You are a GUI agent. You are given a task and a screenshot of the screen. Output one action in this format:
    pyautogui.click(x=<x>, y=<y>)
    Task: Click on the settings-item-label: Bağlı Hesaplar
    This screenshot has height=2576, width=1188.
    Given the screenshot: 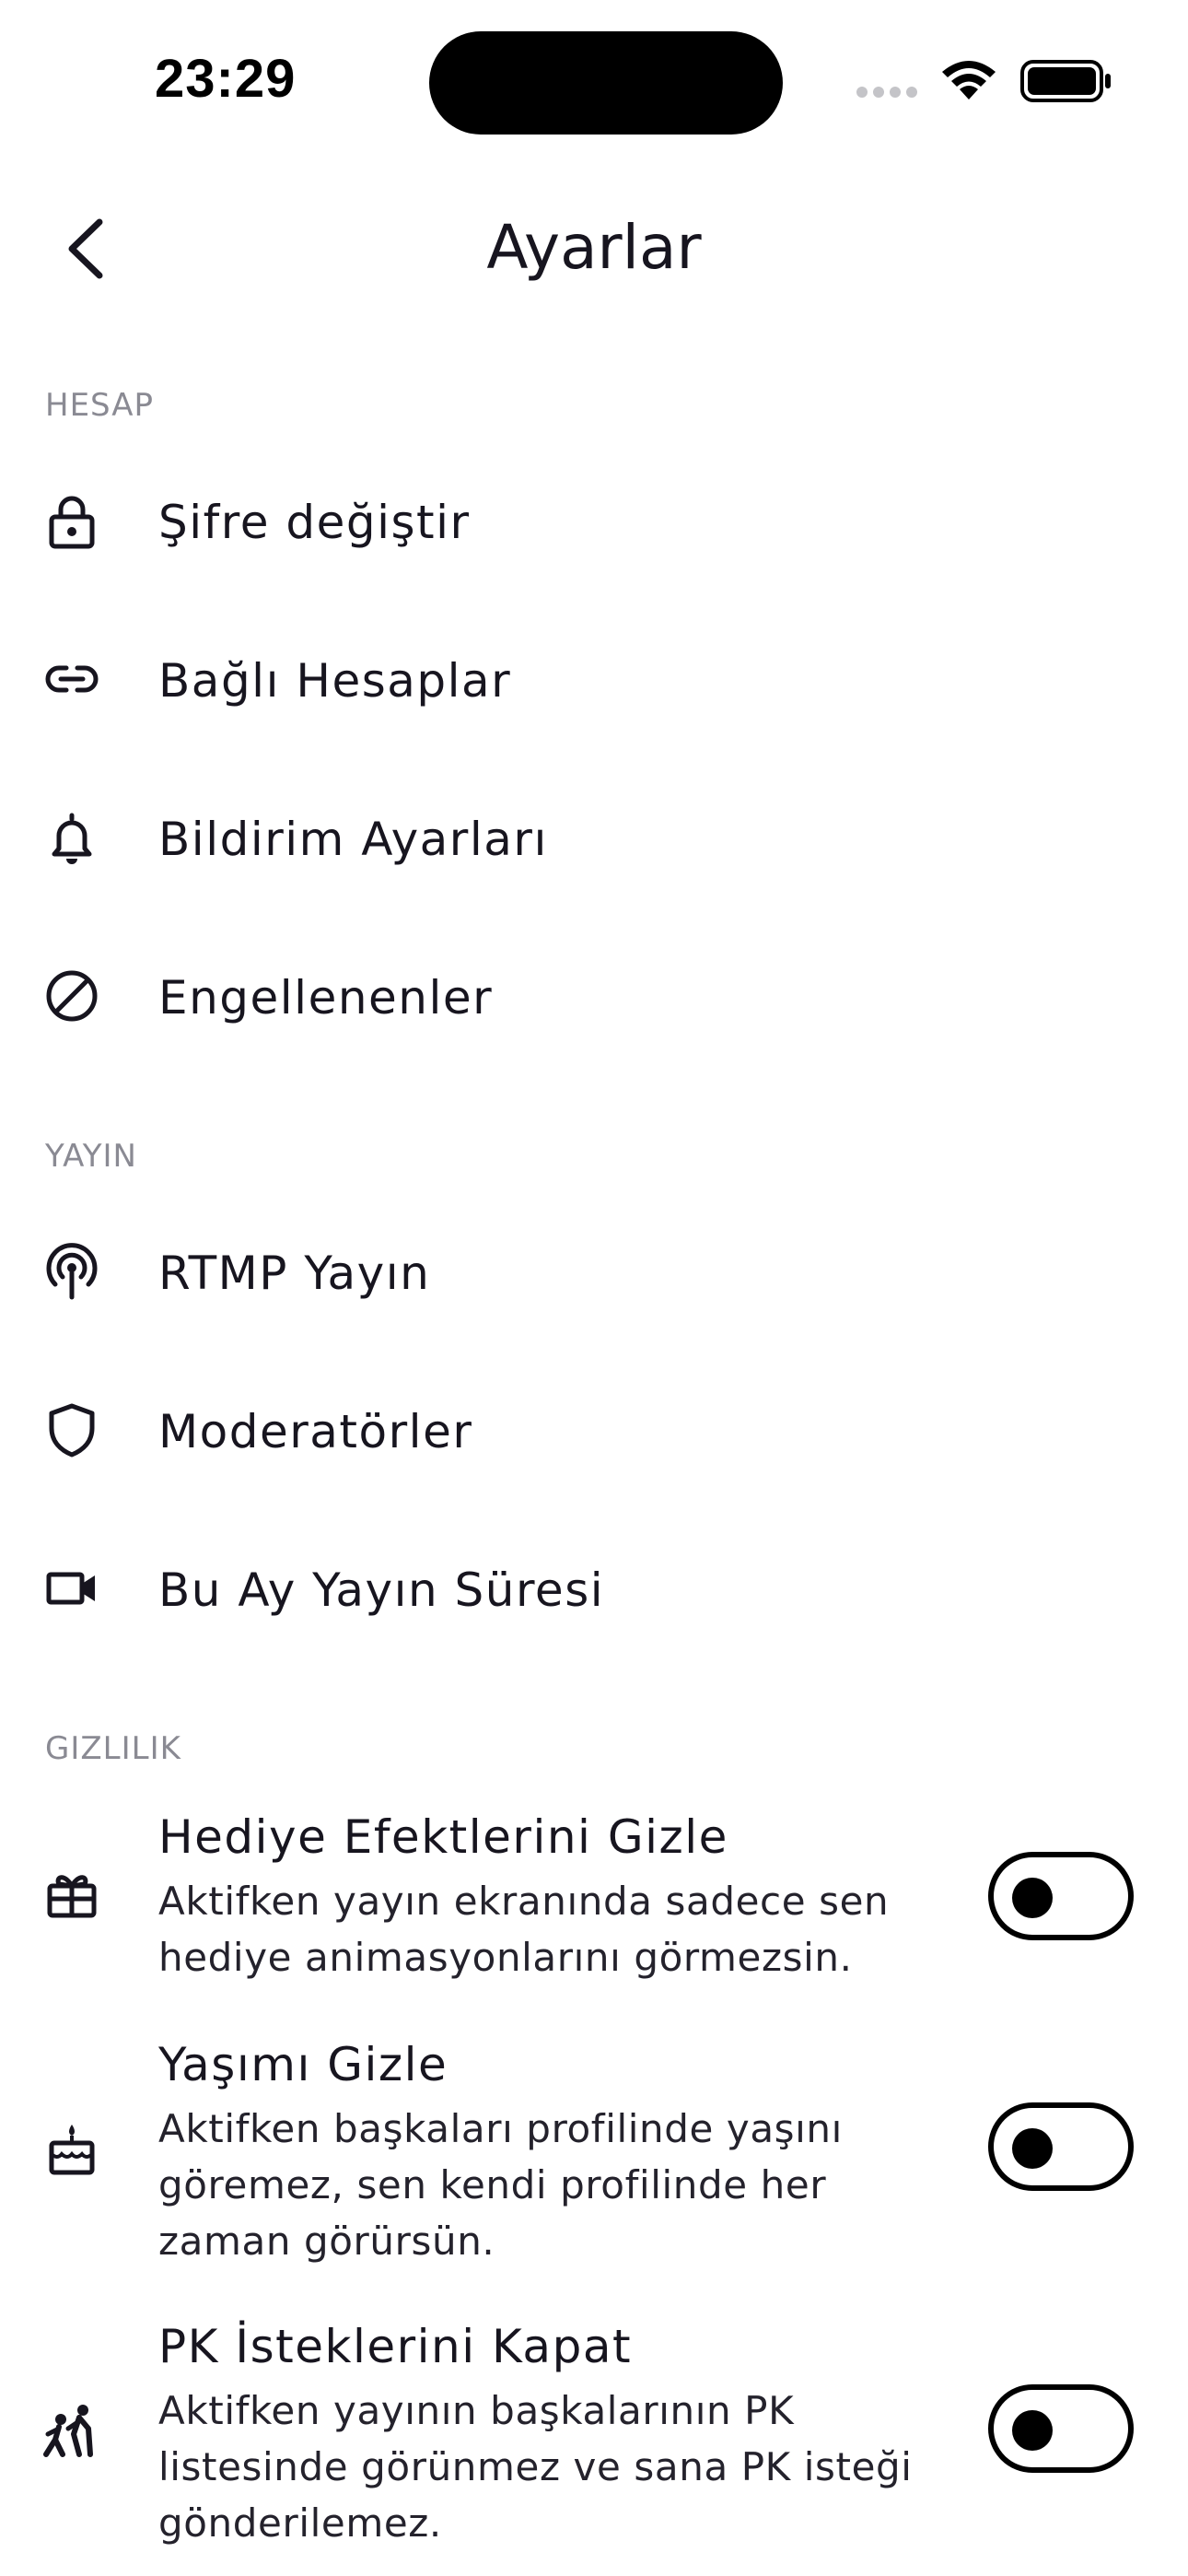 What is the action you would take?
    pyautogui.click(x=335, y=681)
    